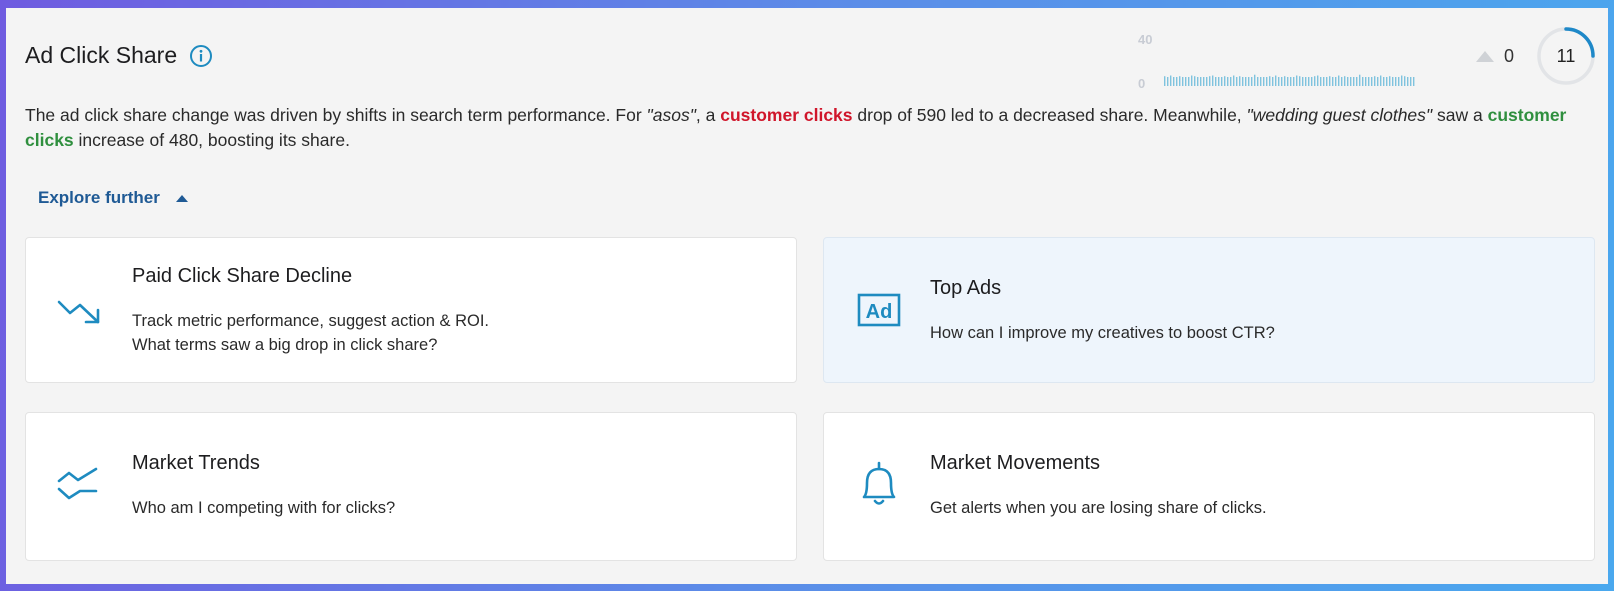 Image resolution: width=1614 pixels, height=591 pixels. I want to click on trending-down-icon, so click(78, 312).